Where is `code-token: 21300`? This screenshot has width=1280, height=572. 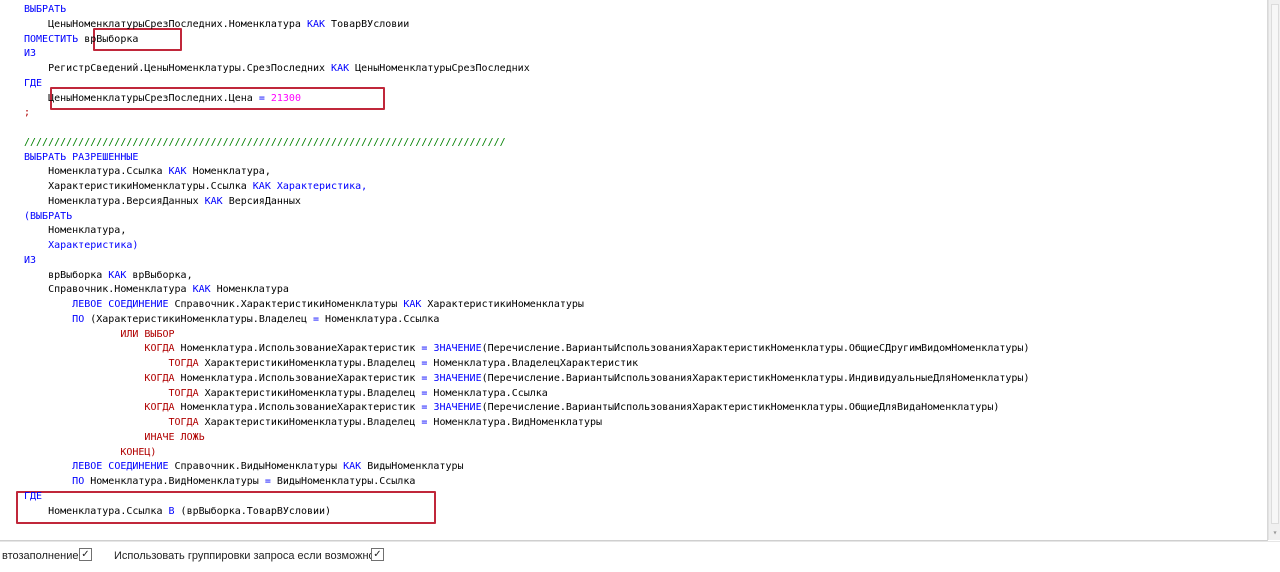
code-token: 21300 is located at coordinates (282, 98).